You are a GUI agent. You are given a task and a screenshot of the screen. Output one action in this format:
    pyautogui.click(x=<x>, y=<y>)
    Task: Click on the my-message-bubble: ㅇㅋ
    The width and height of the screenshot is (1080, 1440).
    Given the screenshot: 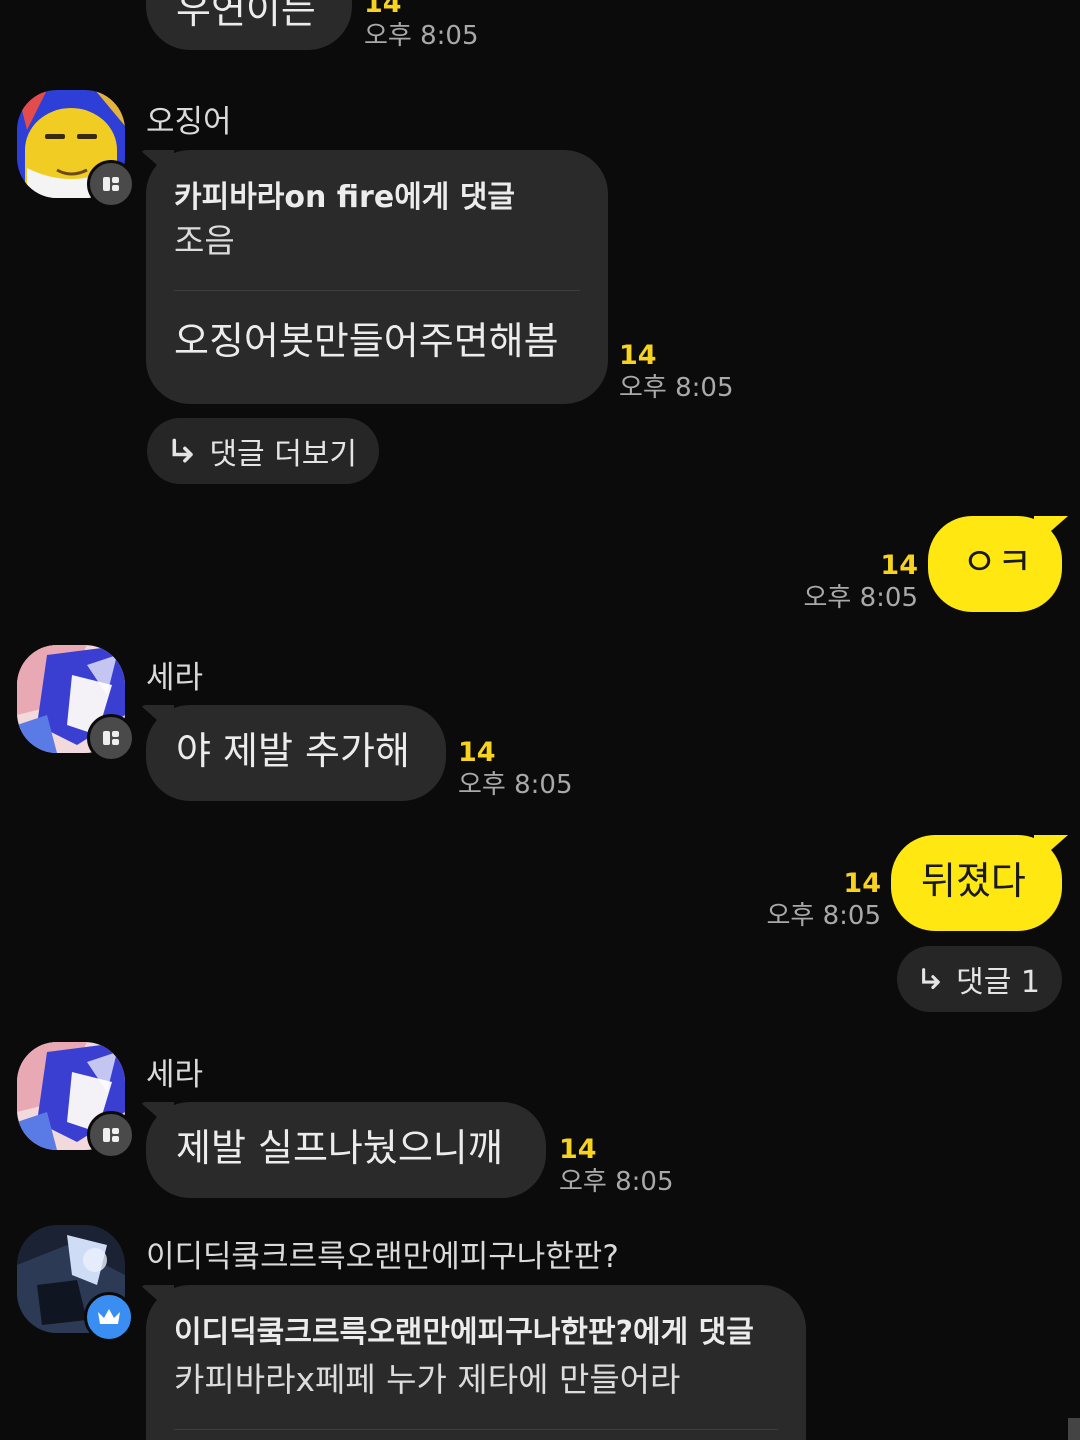 What is the action you would take?
    pyautogui.click(x=995, y=564)
    